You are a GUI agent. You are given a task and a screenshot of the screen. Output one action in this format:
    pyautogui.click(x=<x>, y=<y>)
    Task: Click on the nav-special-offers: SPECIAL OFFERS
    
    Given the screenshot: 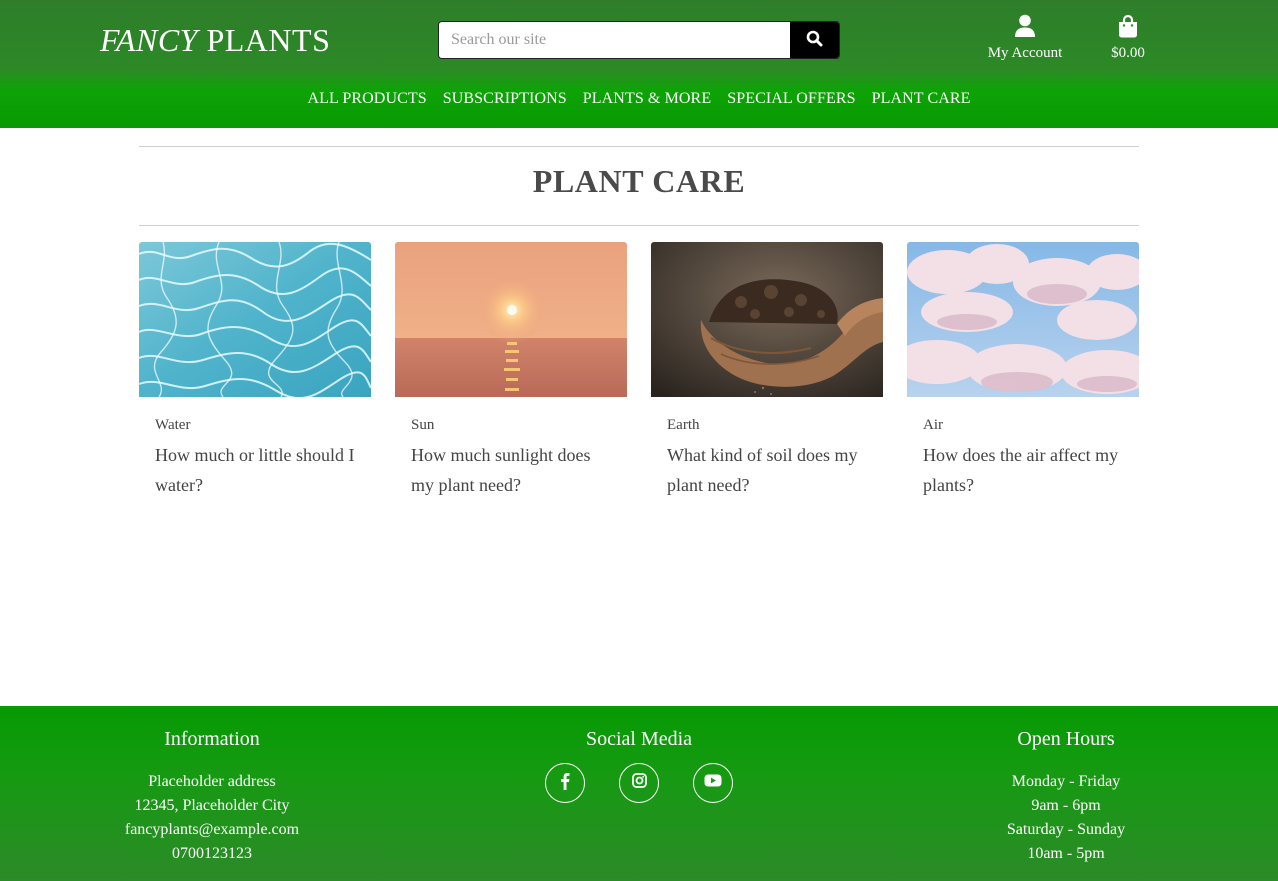 What is the action you would take?
    pyautogui.click(x=791, y=101)
    